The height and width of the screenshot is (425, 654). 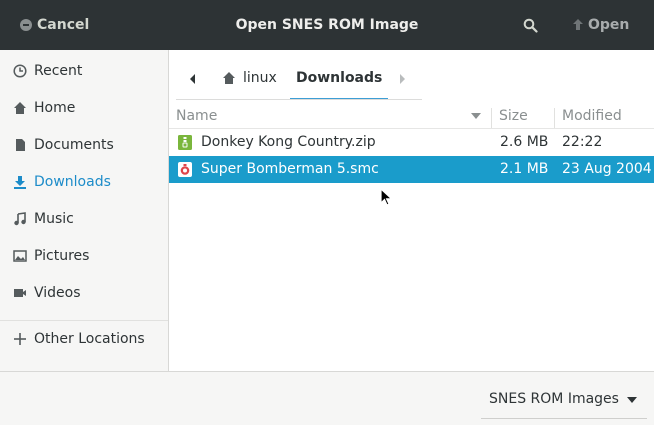 What do you see at coordinates (411, 169) in the screenshot?
I see `file-row-selected: Super Bomberman 5.smc 2.1 MB 23 Aug 2004` at bounding box center [411, 169].